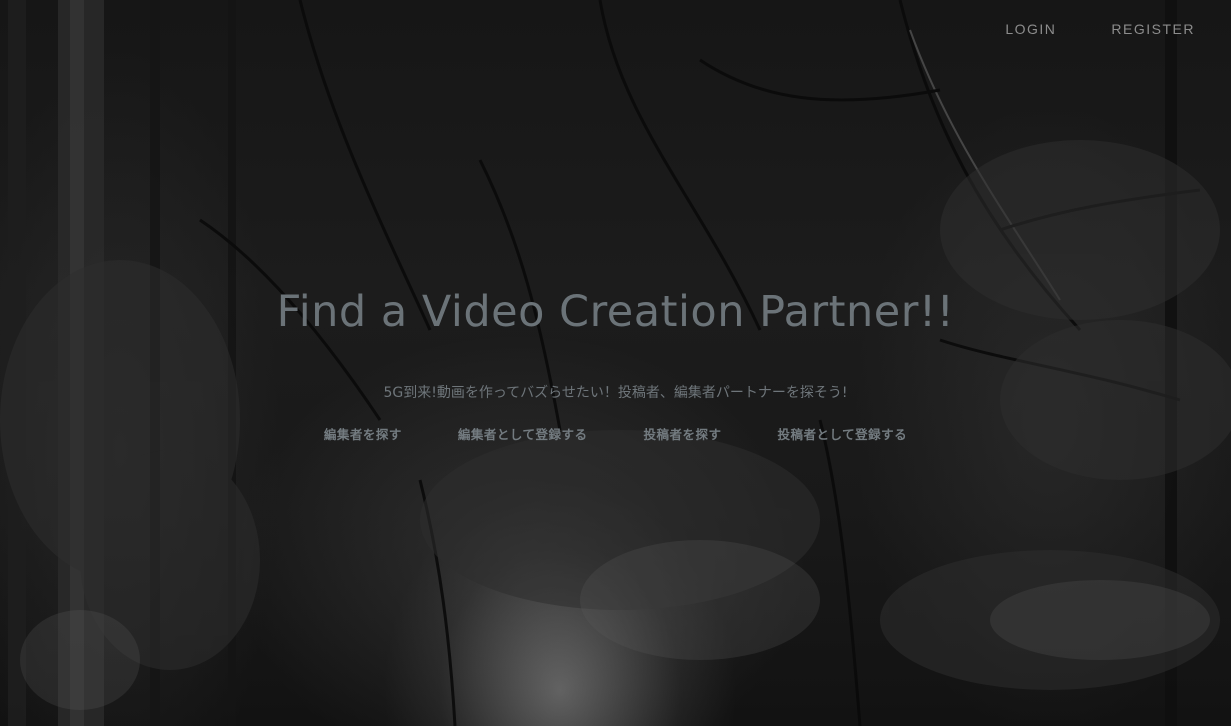  Describe the element at coordinates (363, 433) in the screenshot. I see `find-editor-link: 編集者を探す` at that location.